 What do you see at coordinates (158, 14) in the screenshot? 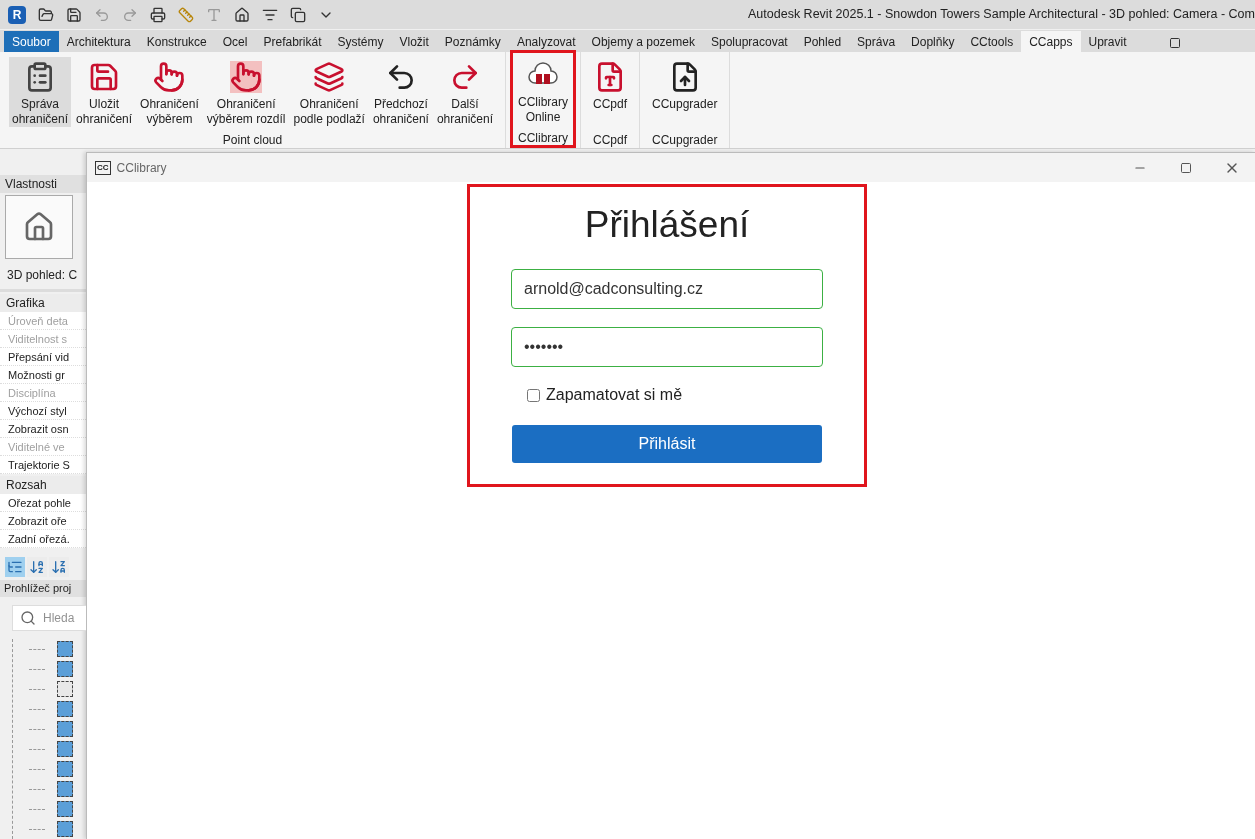
I see `print-icon` at bounding box center [158, 14].